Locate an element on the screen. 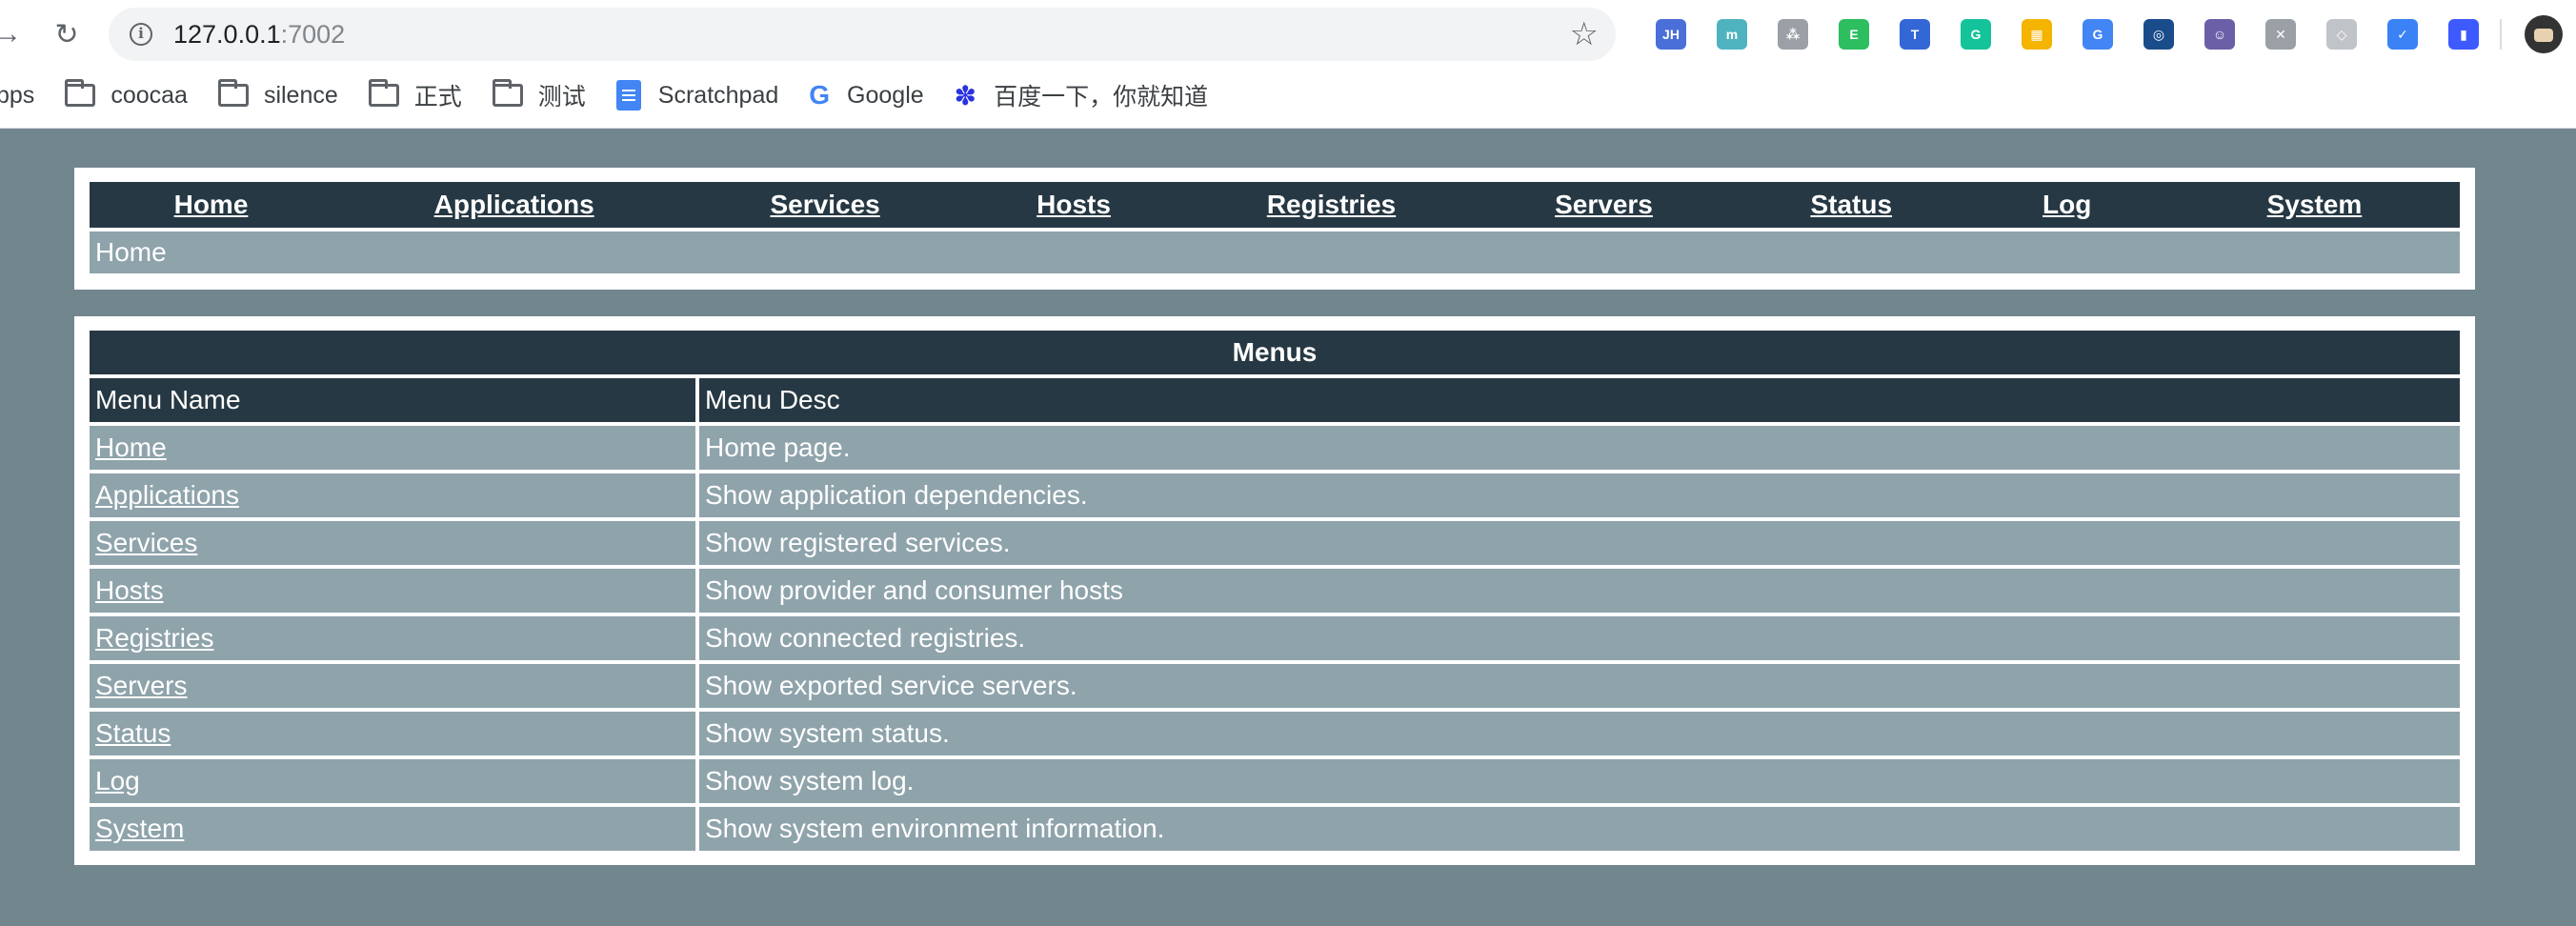 The image size is (2576, 926). circle-m-icon-glyph: m is located at coordinates (1732, 34).